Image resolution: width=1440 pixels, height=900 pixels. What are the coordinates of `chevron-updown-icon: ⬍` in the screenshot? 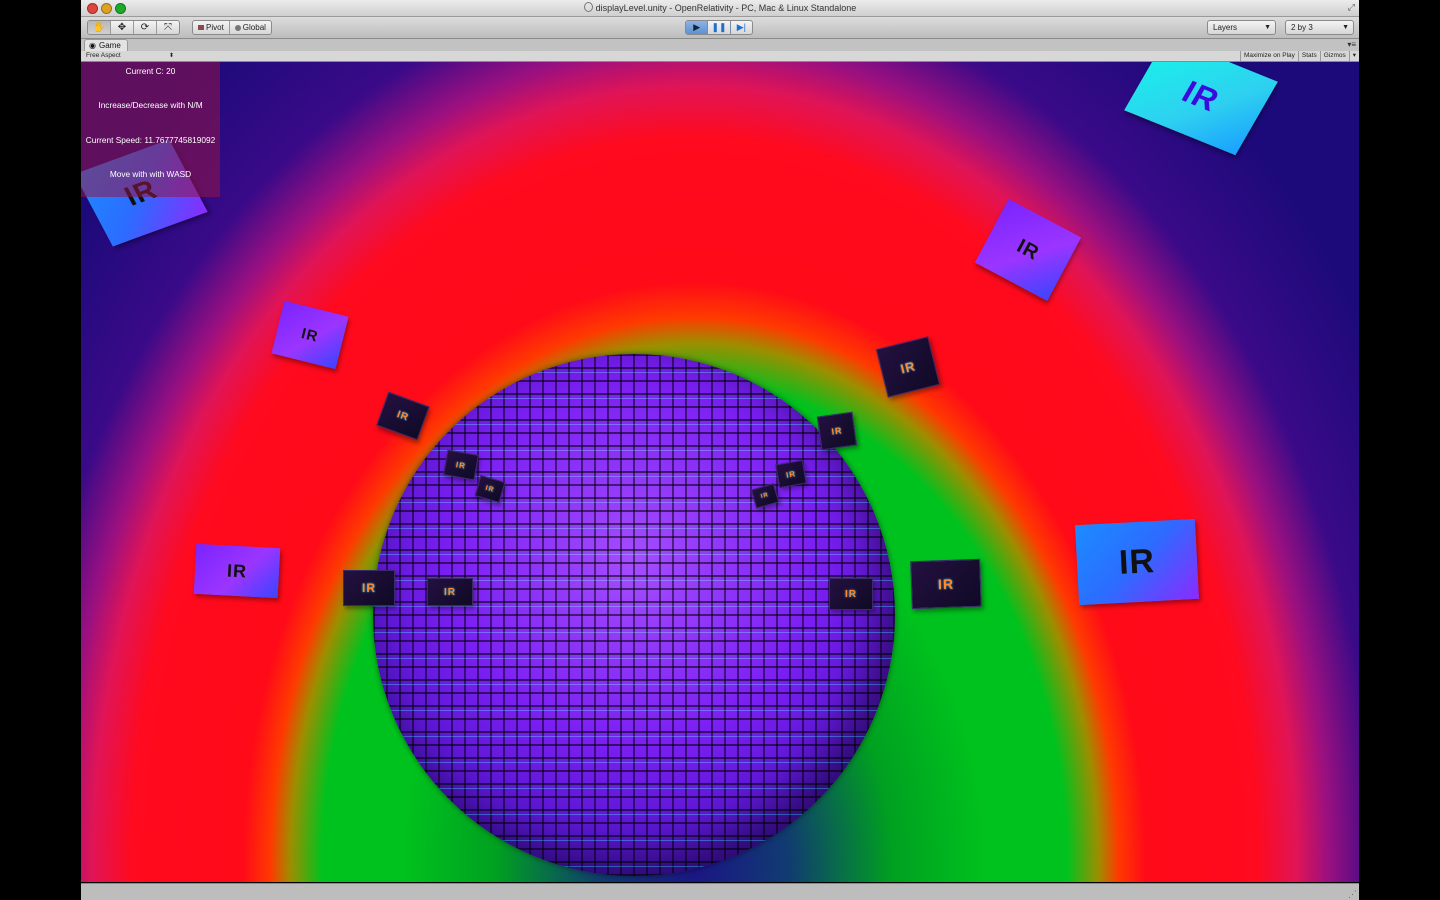 It's located at (171, 56).